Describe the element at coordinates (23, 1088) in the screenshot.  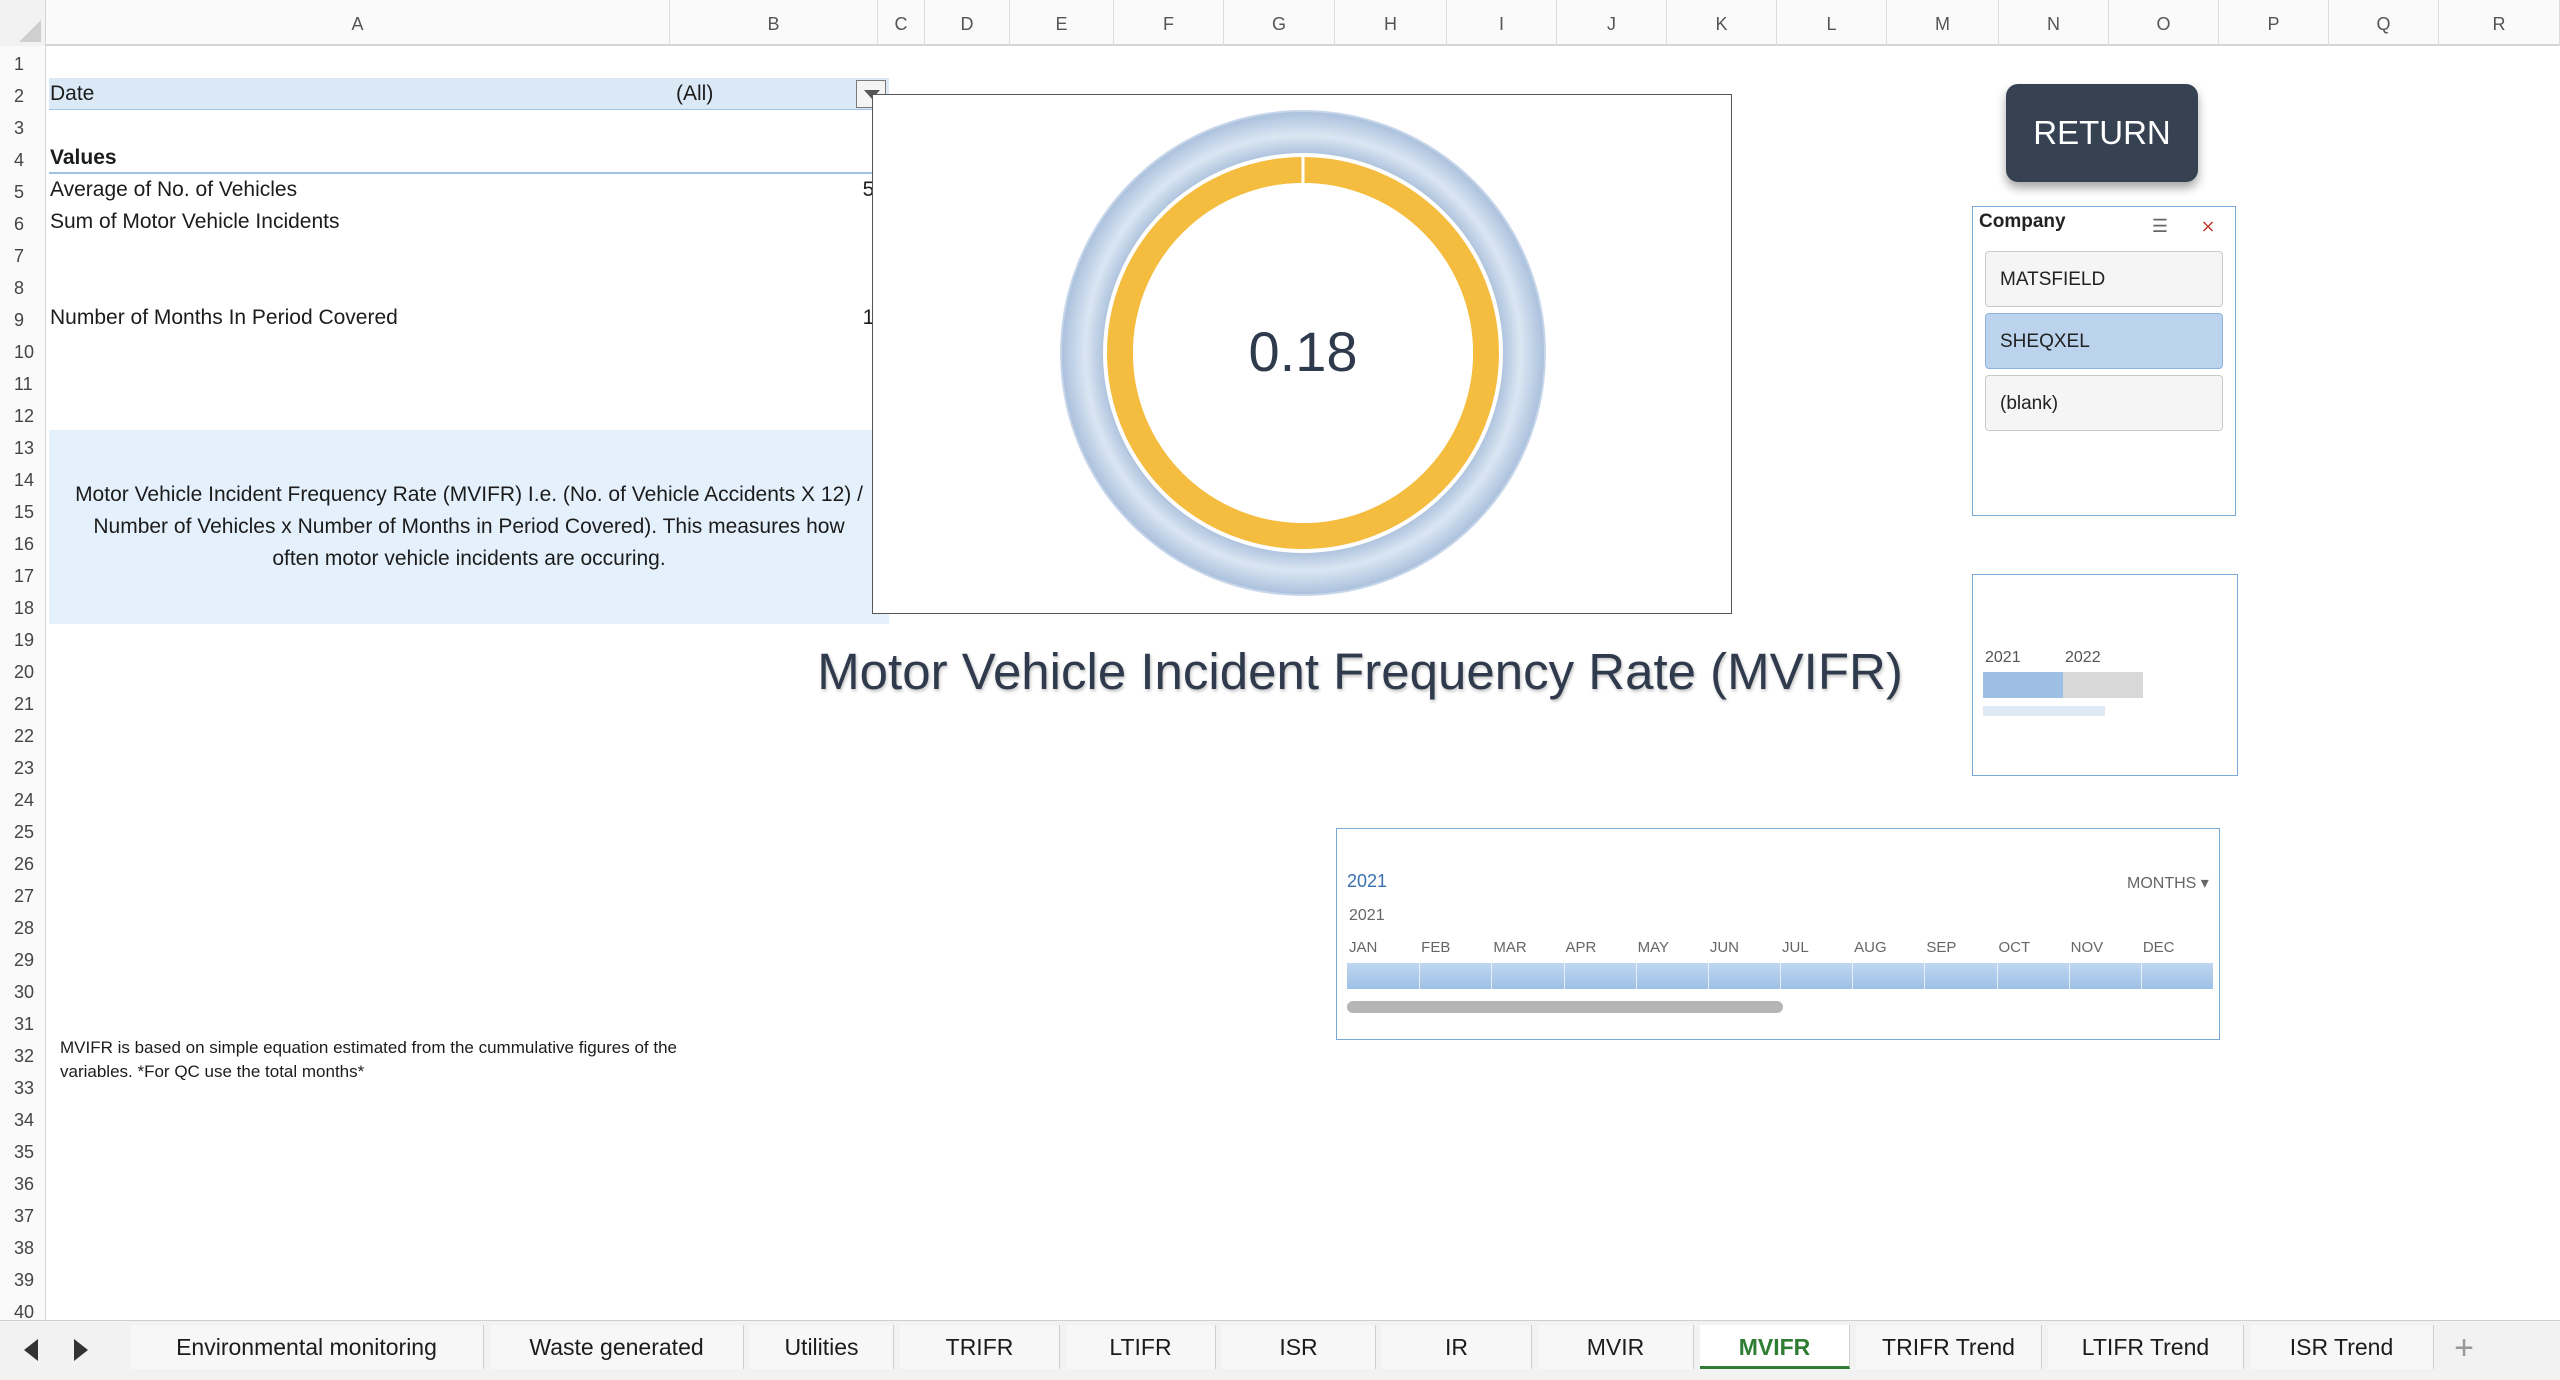
I see `row-header-33: 33` at that location.